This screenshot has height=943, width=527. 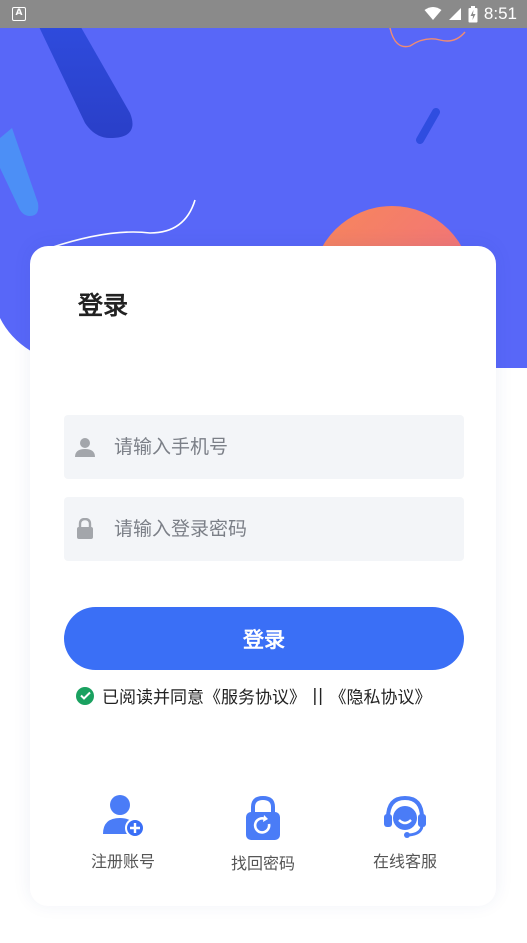 I want to click on agreement-text: 已阅读并同意, so click(x=153, y=698).